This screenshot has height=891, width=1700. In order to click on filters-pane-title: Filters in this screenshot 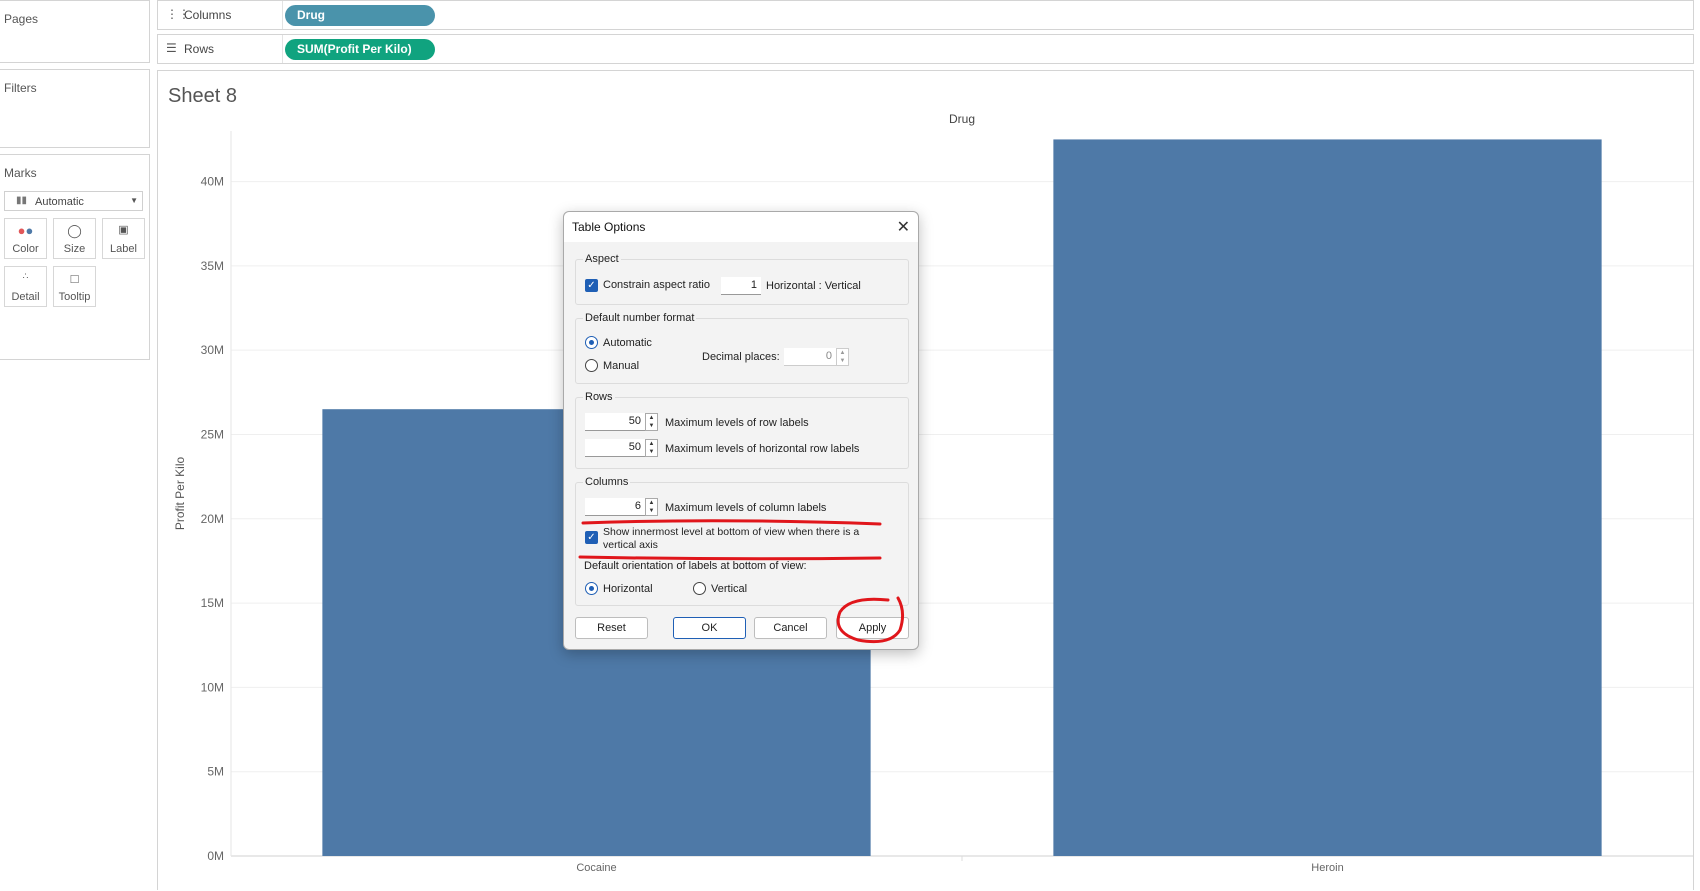, I will do `click(20, 88)`.